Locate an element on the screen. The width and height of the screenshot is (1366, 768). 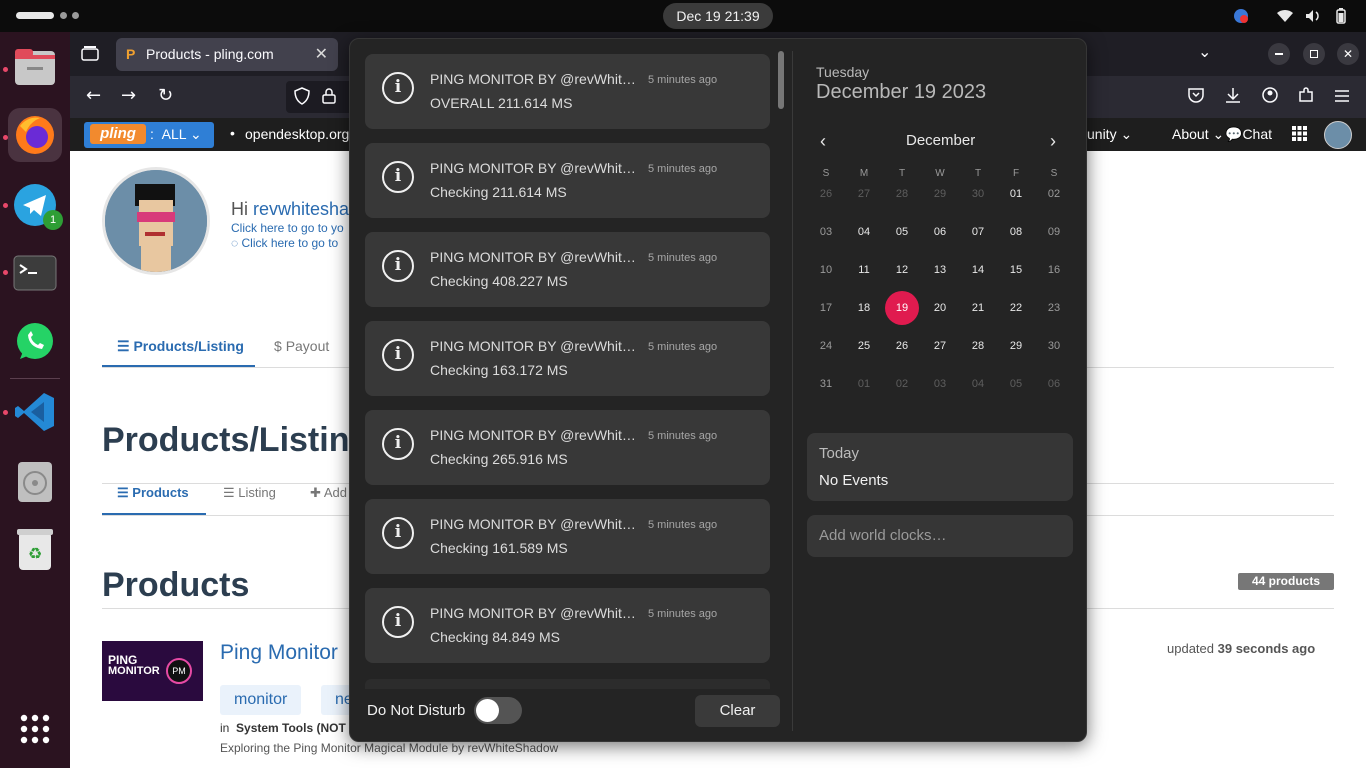
shield-icon is located at coordinates (302, 98).